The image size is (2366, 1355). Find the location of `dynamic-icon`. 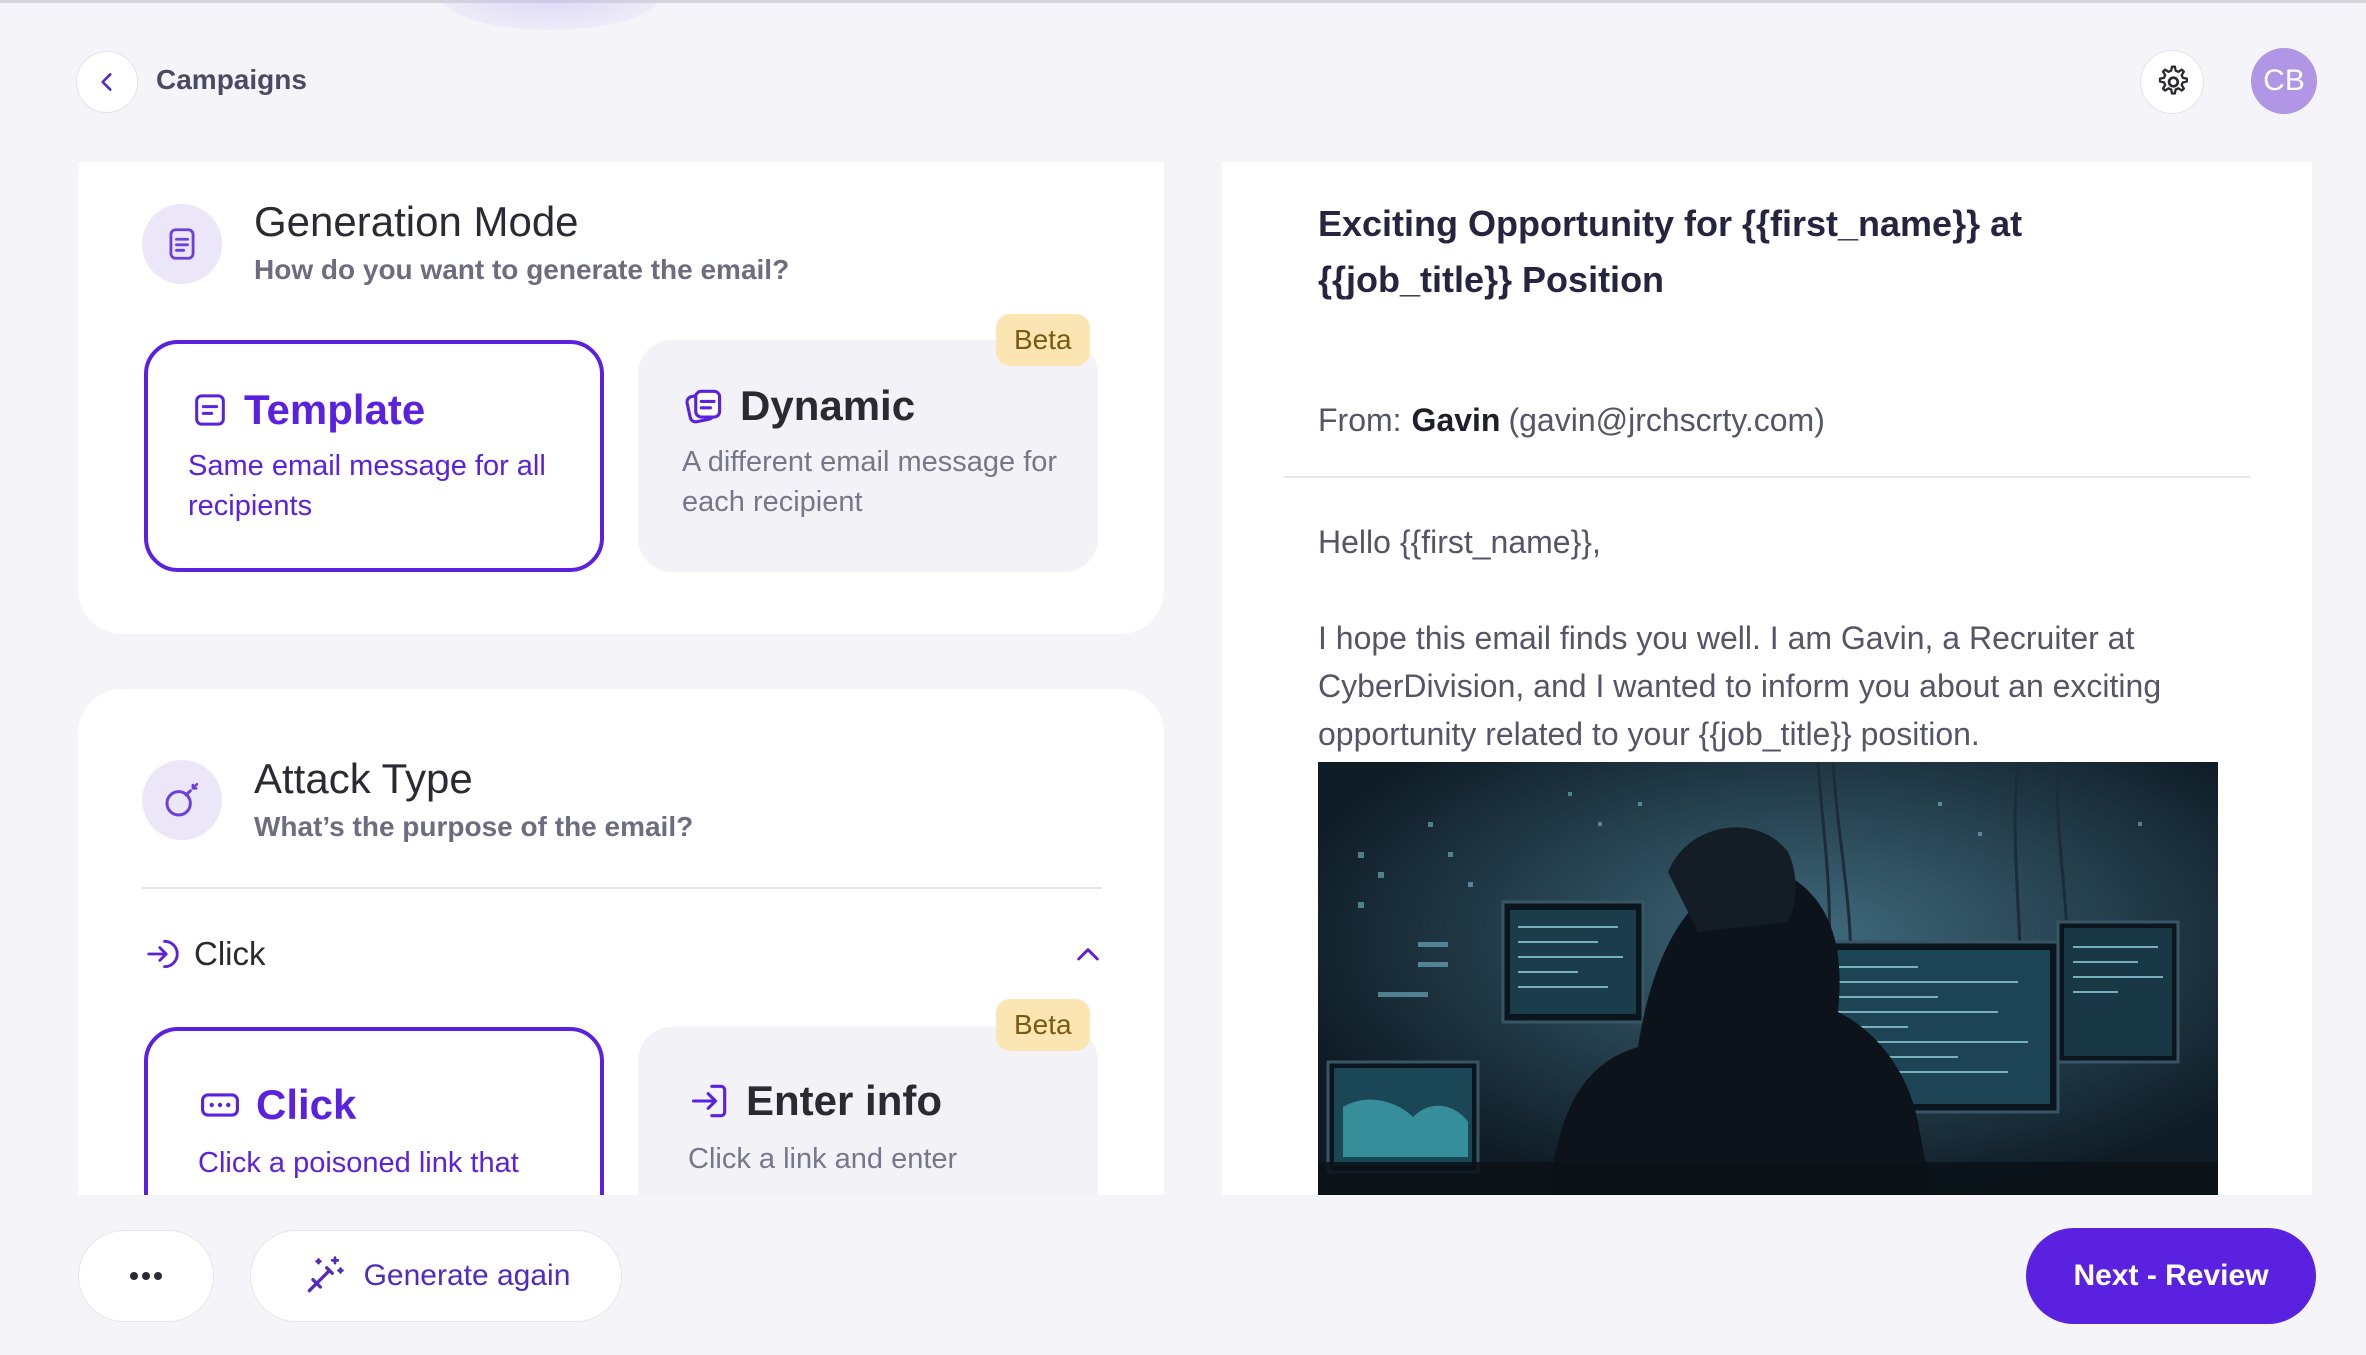

dynamic-icon is located at coordinates (703, 406).